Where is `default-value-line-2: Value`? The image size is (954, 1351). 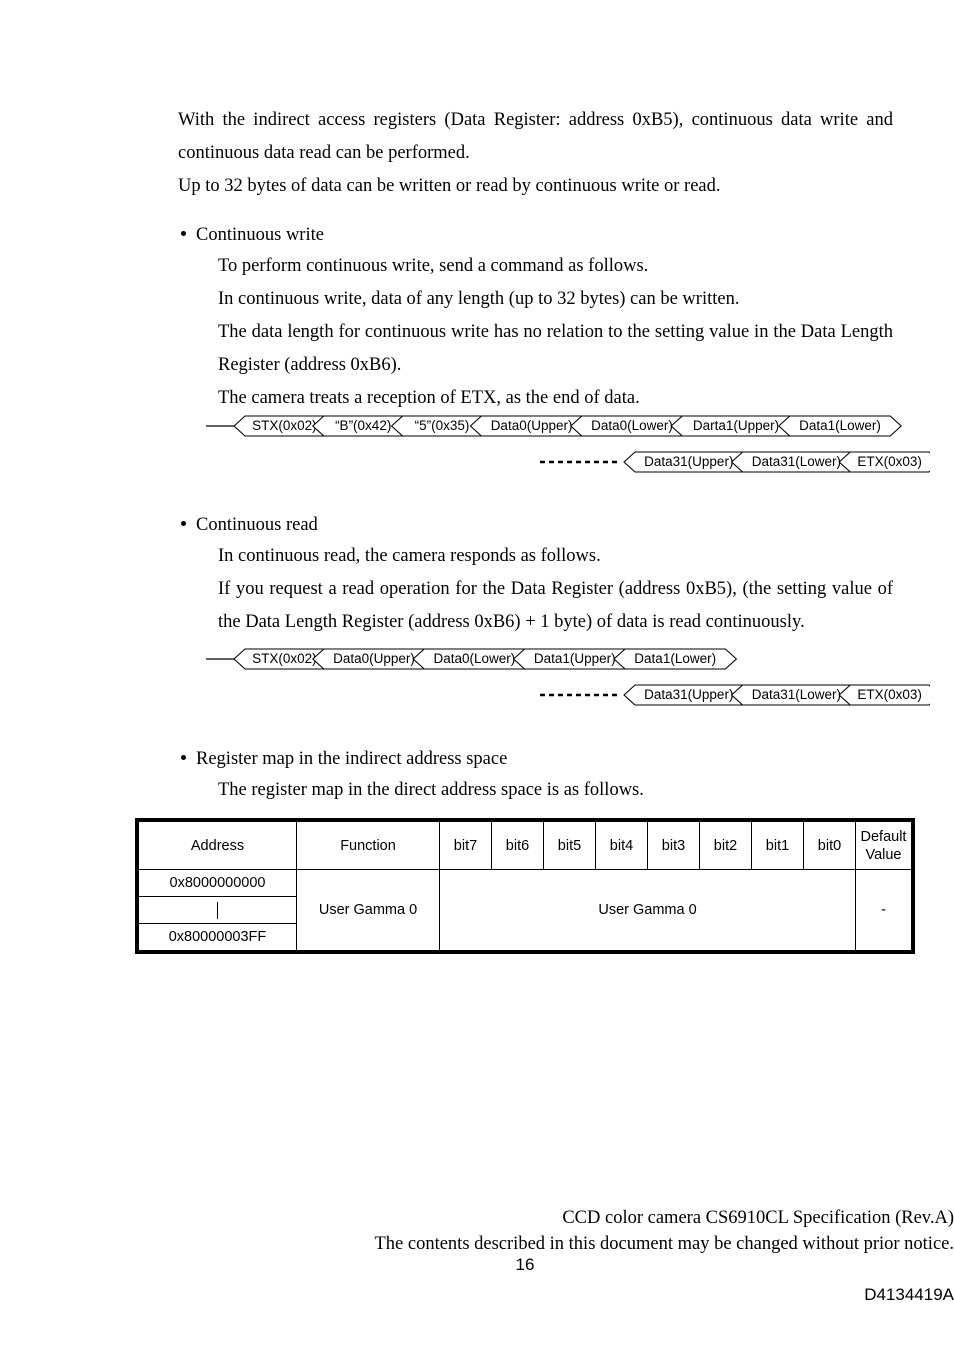 default-value-line-2: Value is located at coordinates (883, 854).